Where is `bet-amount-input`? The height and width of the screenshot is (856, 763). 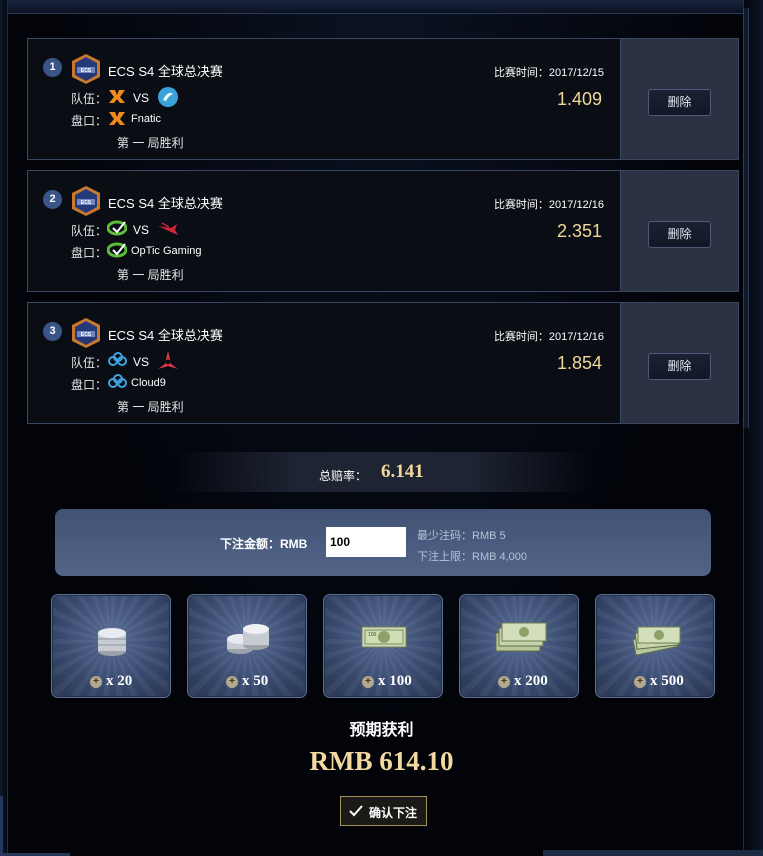 bet-amount-input is located at coordinates (366, 542).